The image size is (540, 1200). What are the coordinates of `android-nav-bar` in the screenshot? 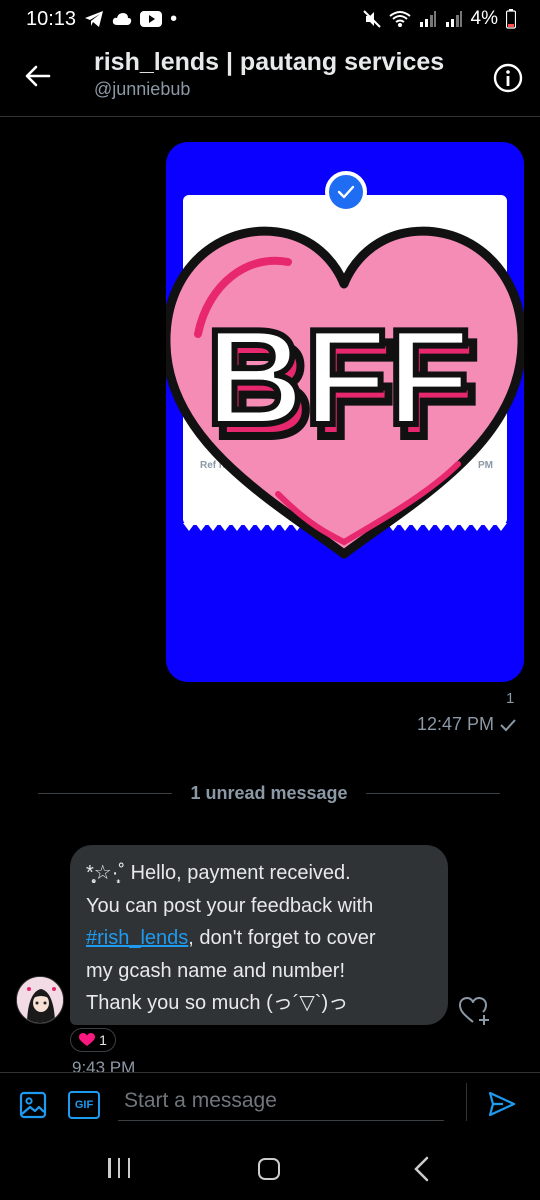 It's located at (270, 1170).